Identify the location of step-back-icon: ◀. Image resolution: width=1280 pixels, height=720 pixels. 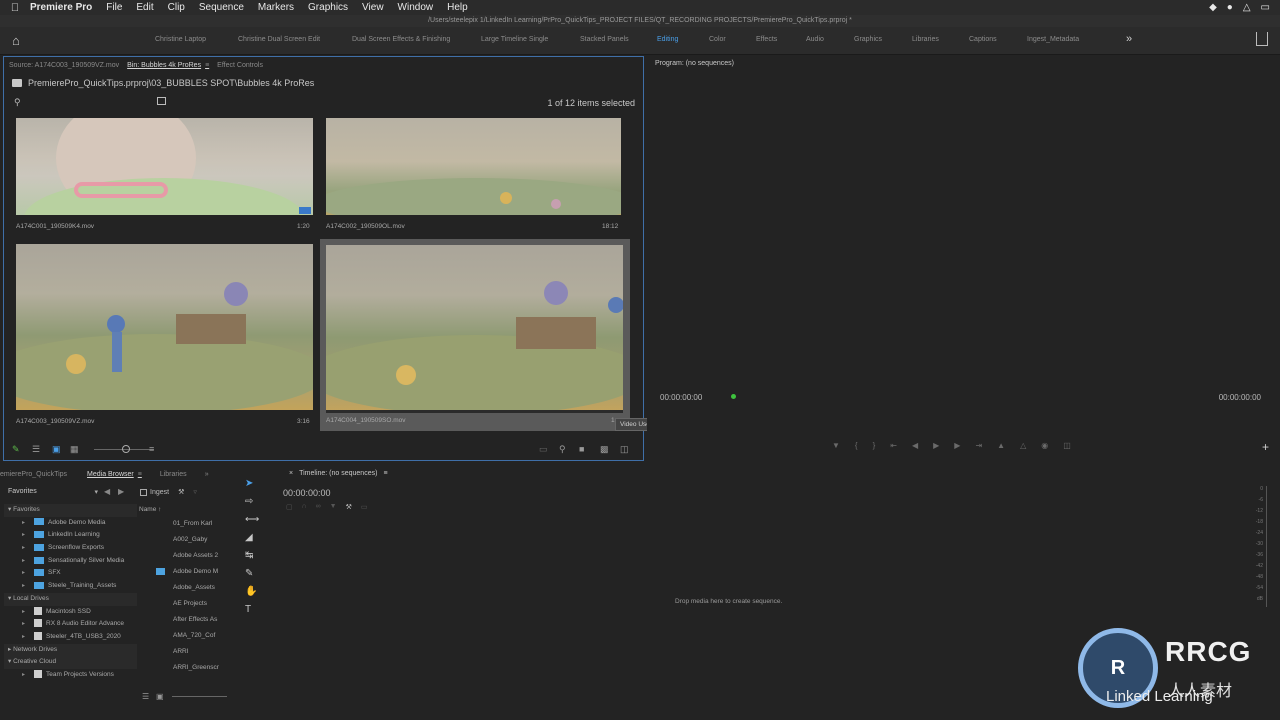
(915, 445).